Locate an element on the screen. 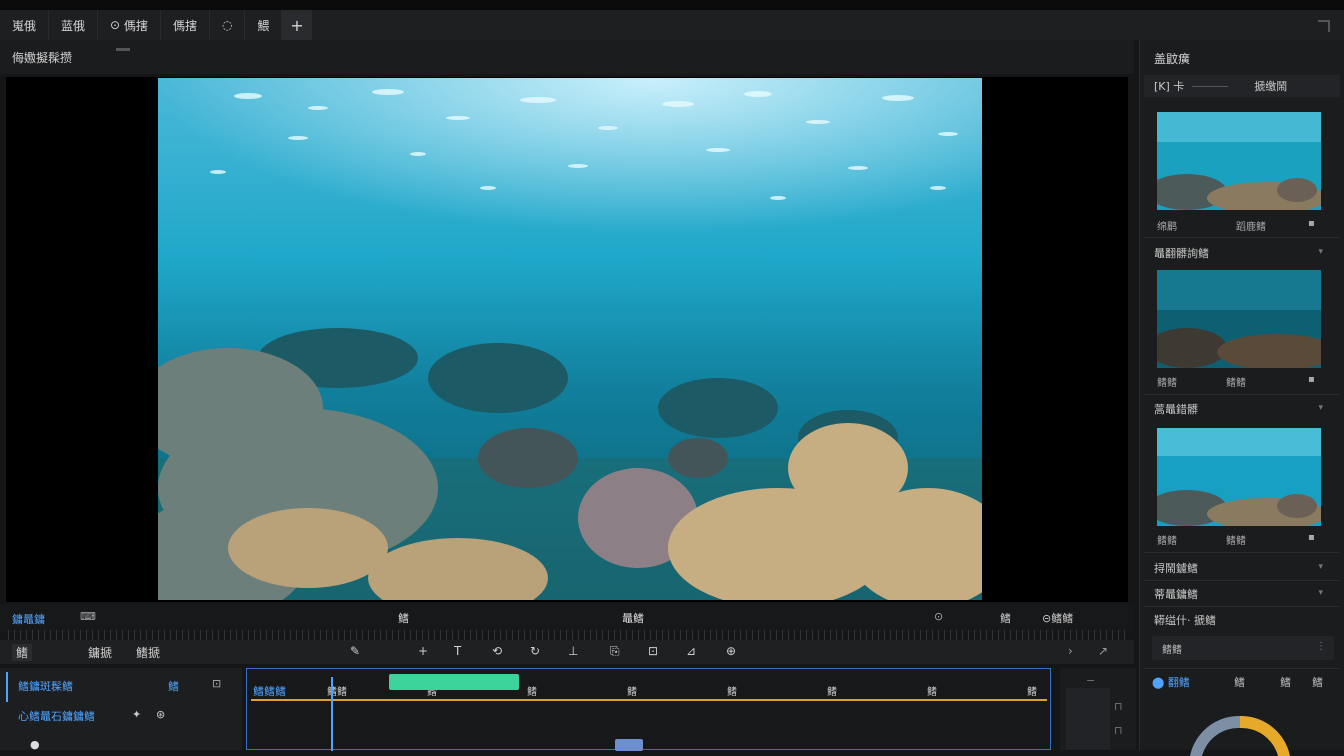 This screenshot has height=756, width=1344. bottom-tab-active: ⬤ 翻鳍 is located at coordinates (1171, 682).